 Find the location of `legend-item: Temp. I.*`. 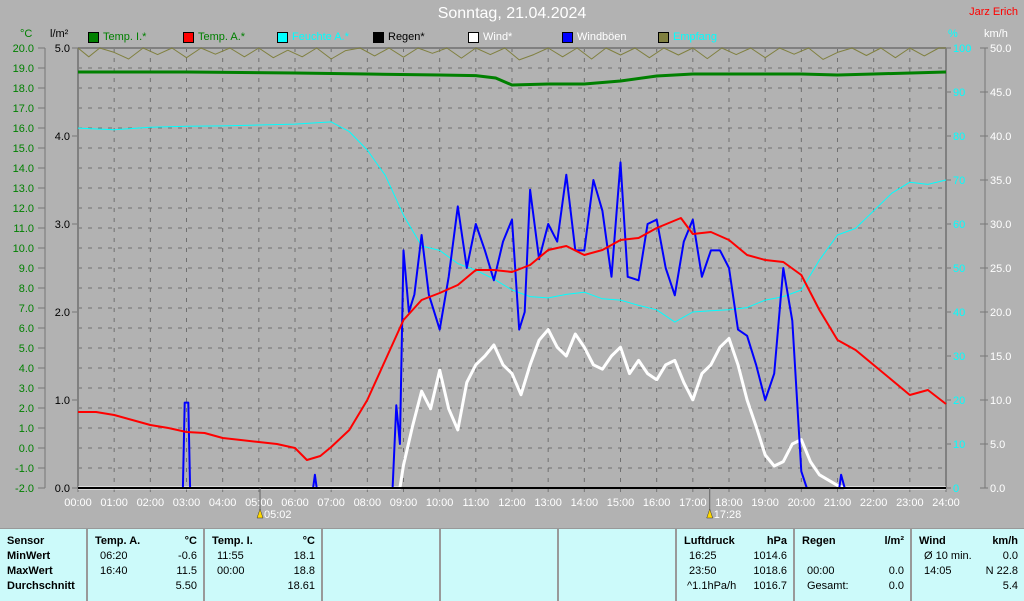

legend-item: Temp. I.* is located at coordinates (117, 37).